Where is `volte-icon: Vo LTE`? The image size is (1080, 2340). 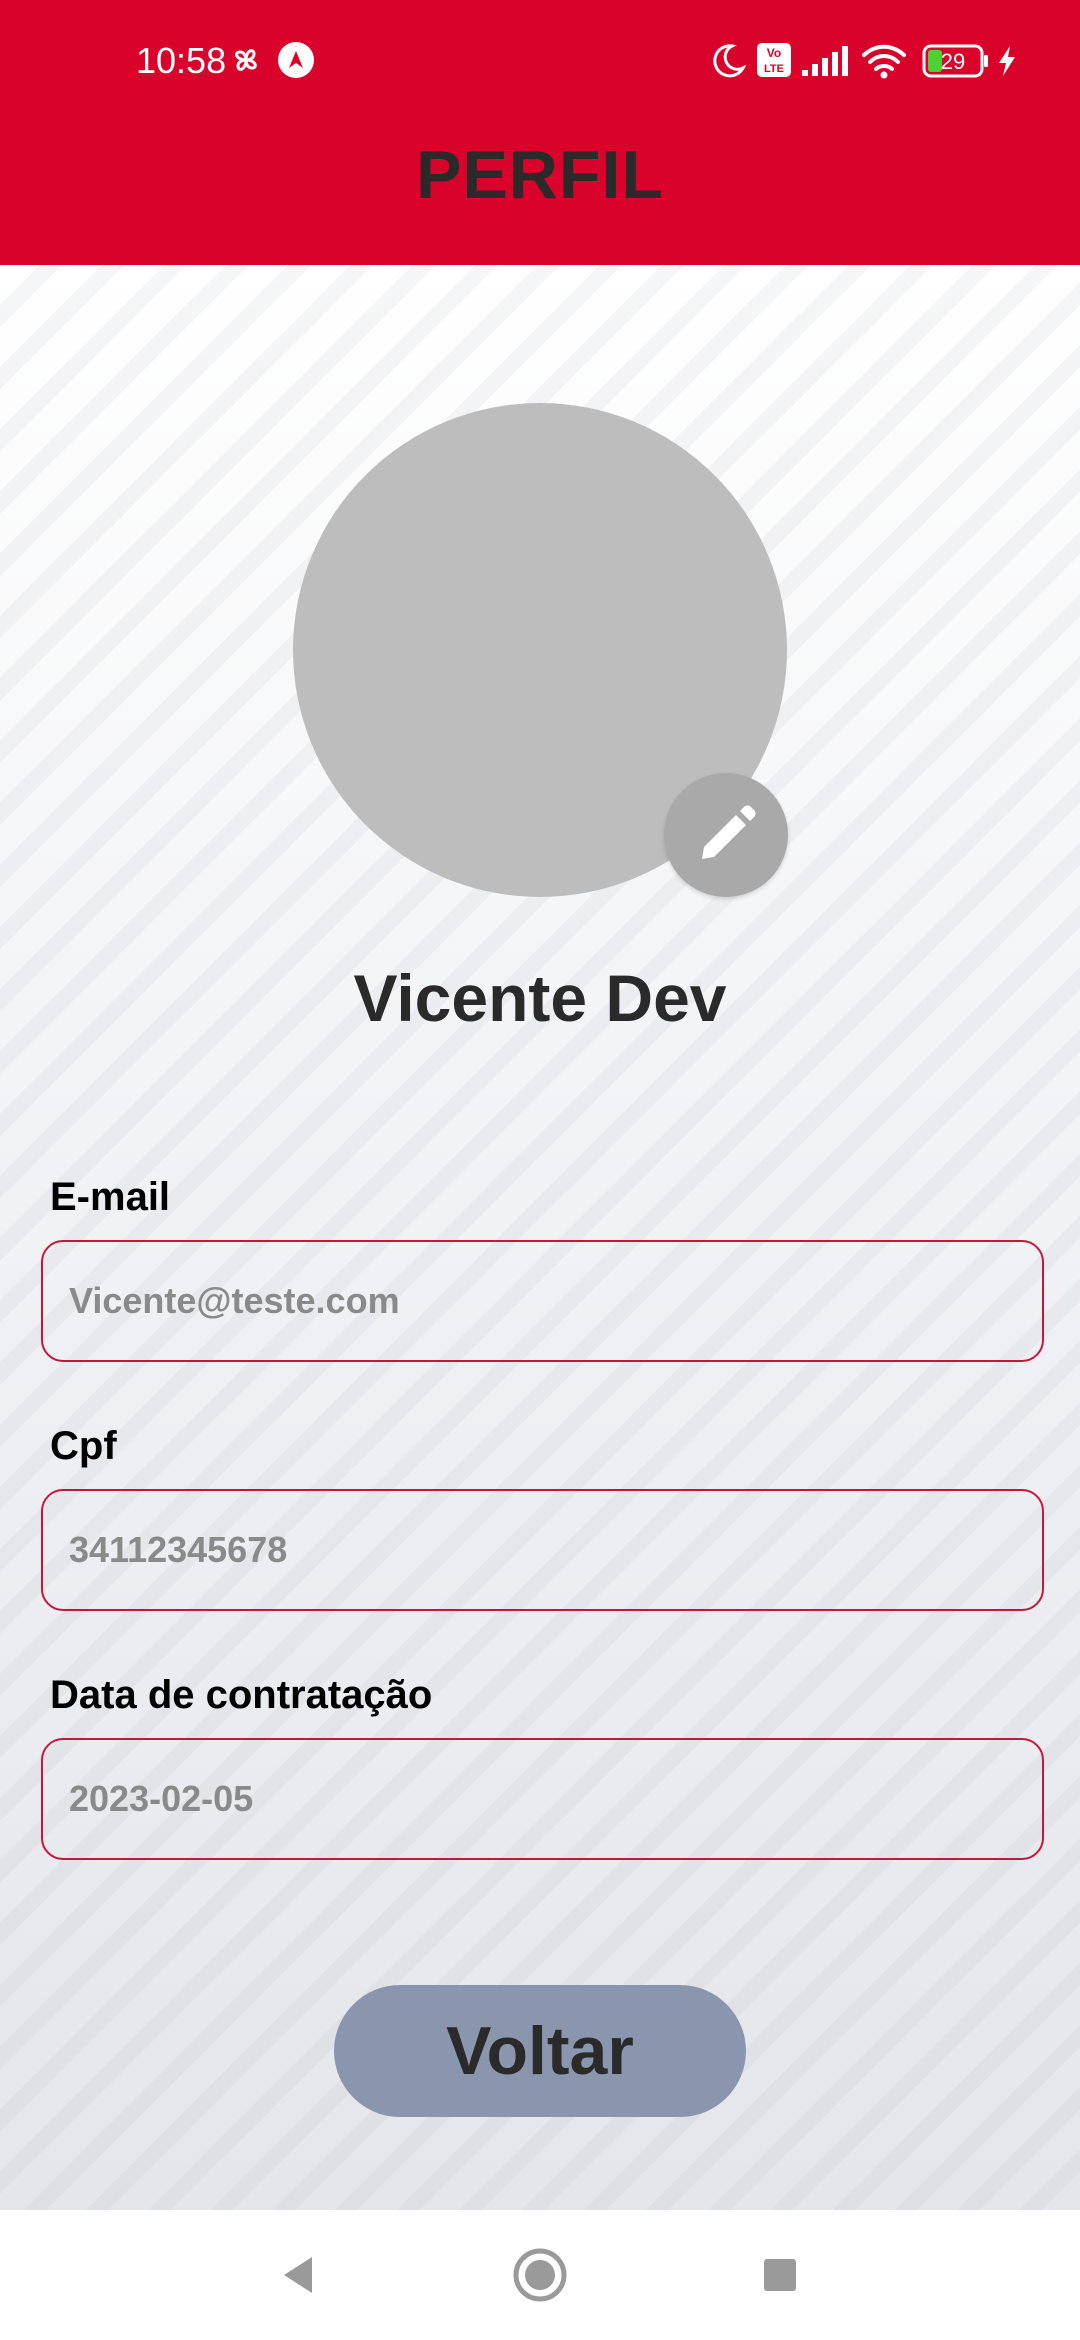 volte-icon: Vo LTE is located at coordinates (774, 60).